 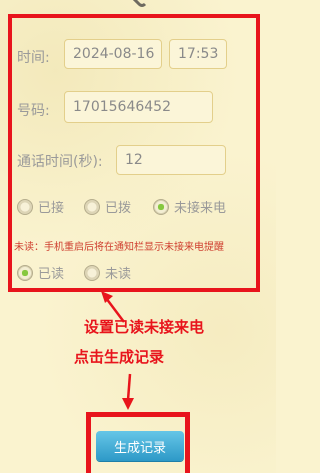 I want to click on date-field: 2024-08-16, so click(x=113, y=54).